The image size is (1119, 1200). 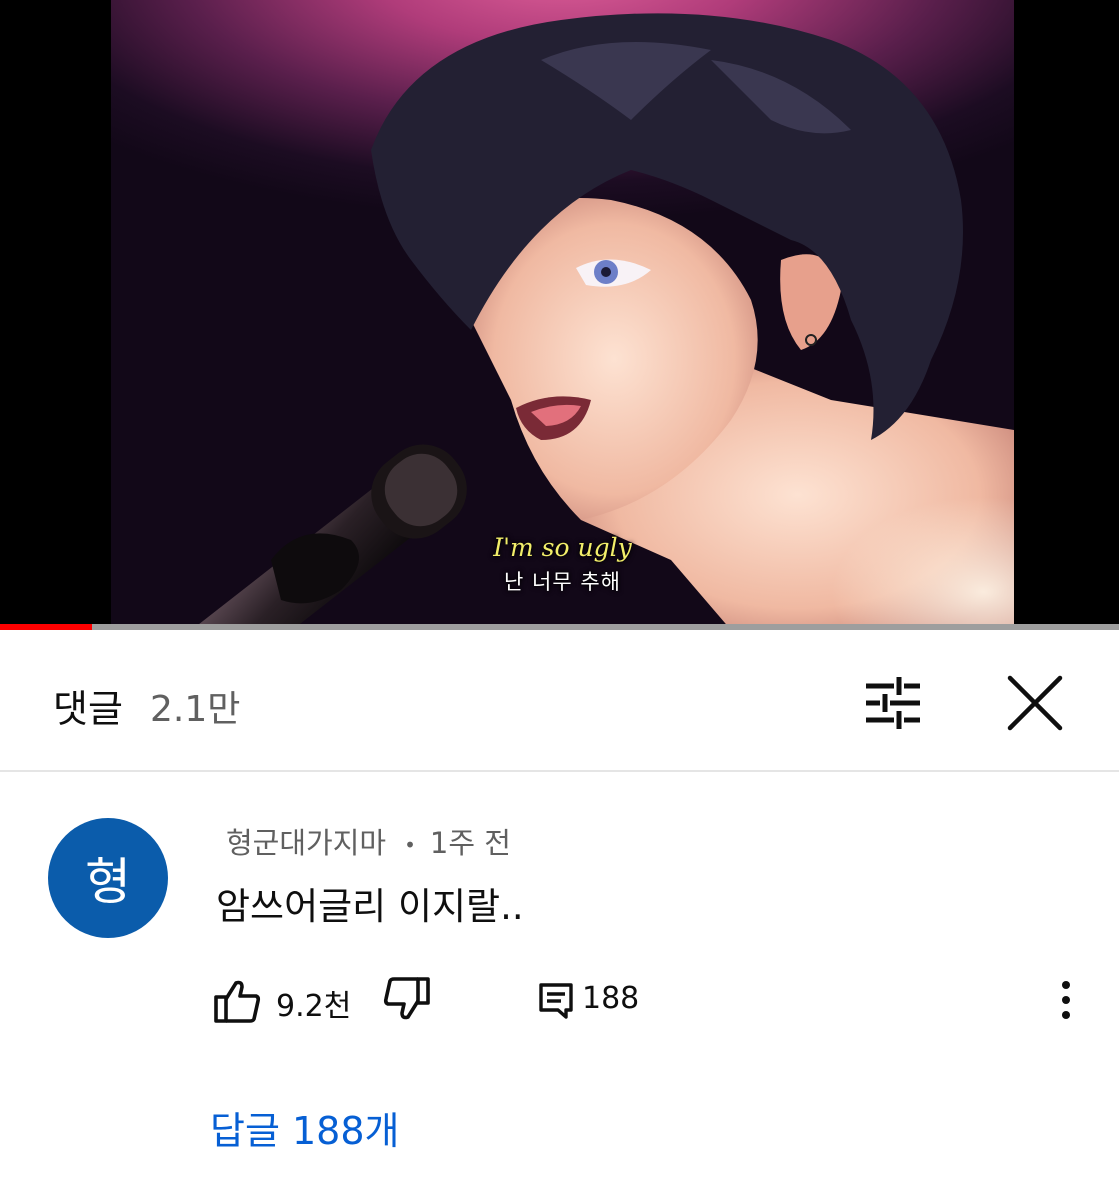 I want to click on thumbs-down-icon, so click(x=406, y=998).